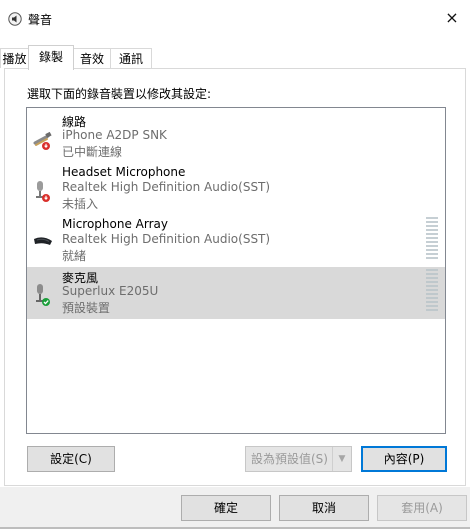  I want to click on tab-sounds: 音效, so click(92, 58).